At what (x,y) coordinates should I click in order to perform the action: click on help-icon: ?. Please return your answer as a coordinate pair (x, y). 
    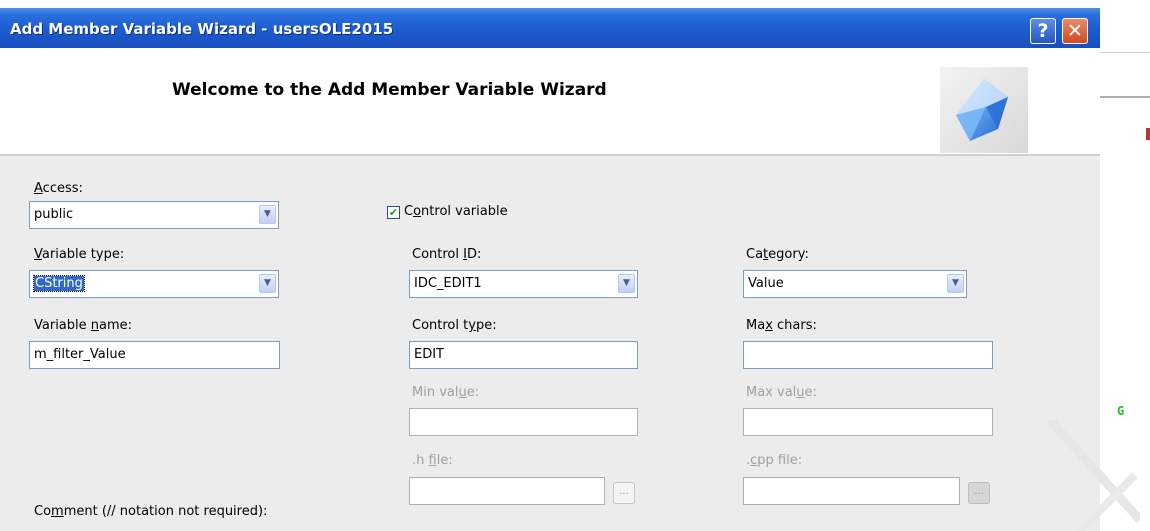
    Looking at the image, I should click on (1043, 31).